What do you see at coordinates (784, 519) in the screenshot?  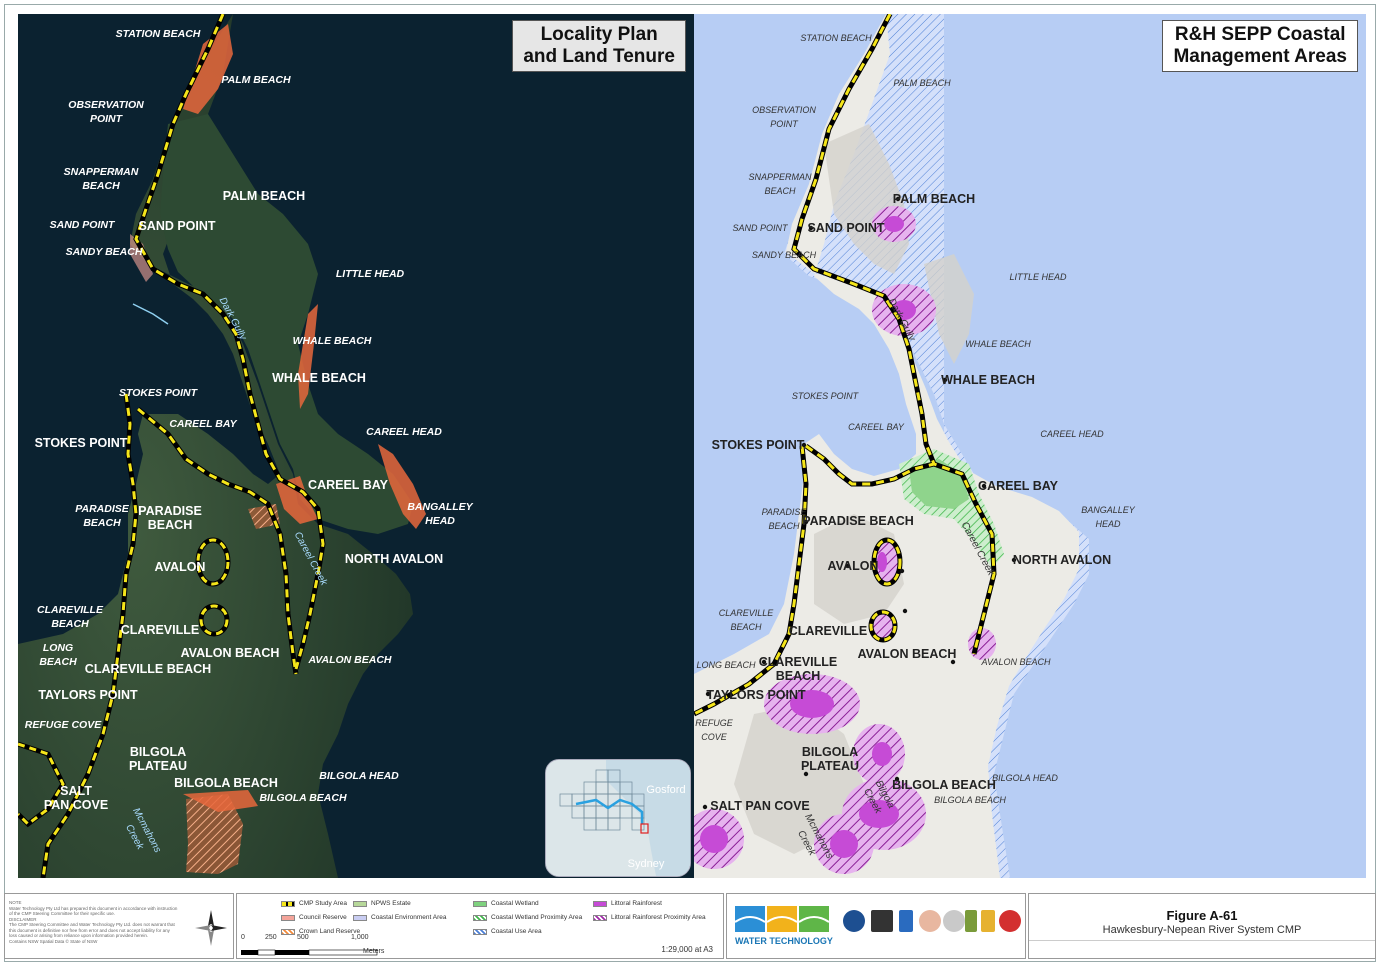 I see `r-label-paradise-beach-beach: PARADISE BEACH` at bounding box center [784, 519].